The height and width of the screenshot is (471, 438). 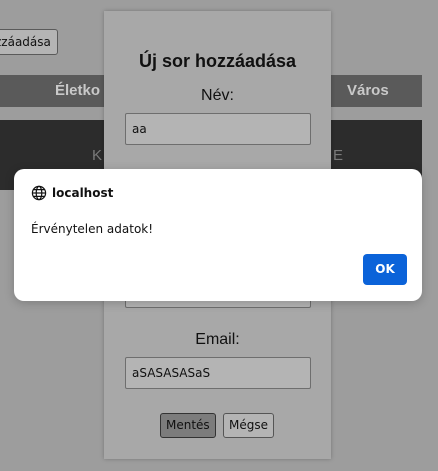 What do you see at coordinates (97, 155) in the screenshot?
I see `table-cell: K` at bounding box center [97, 155].